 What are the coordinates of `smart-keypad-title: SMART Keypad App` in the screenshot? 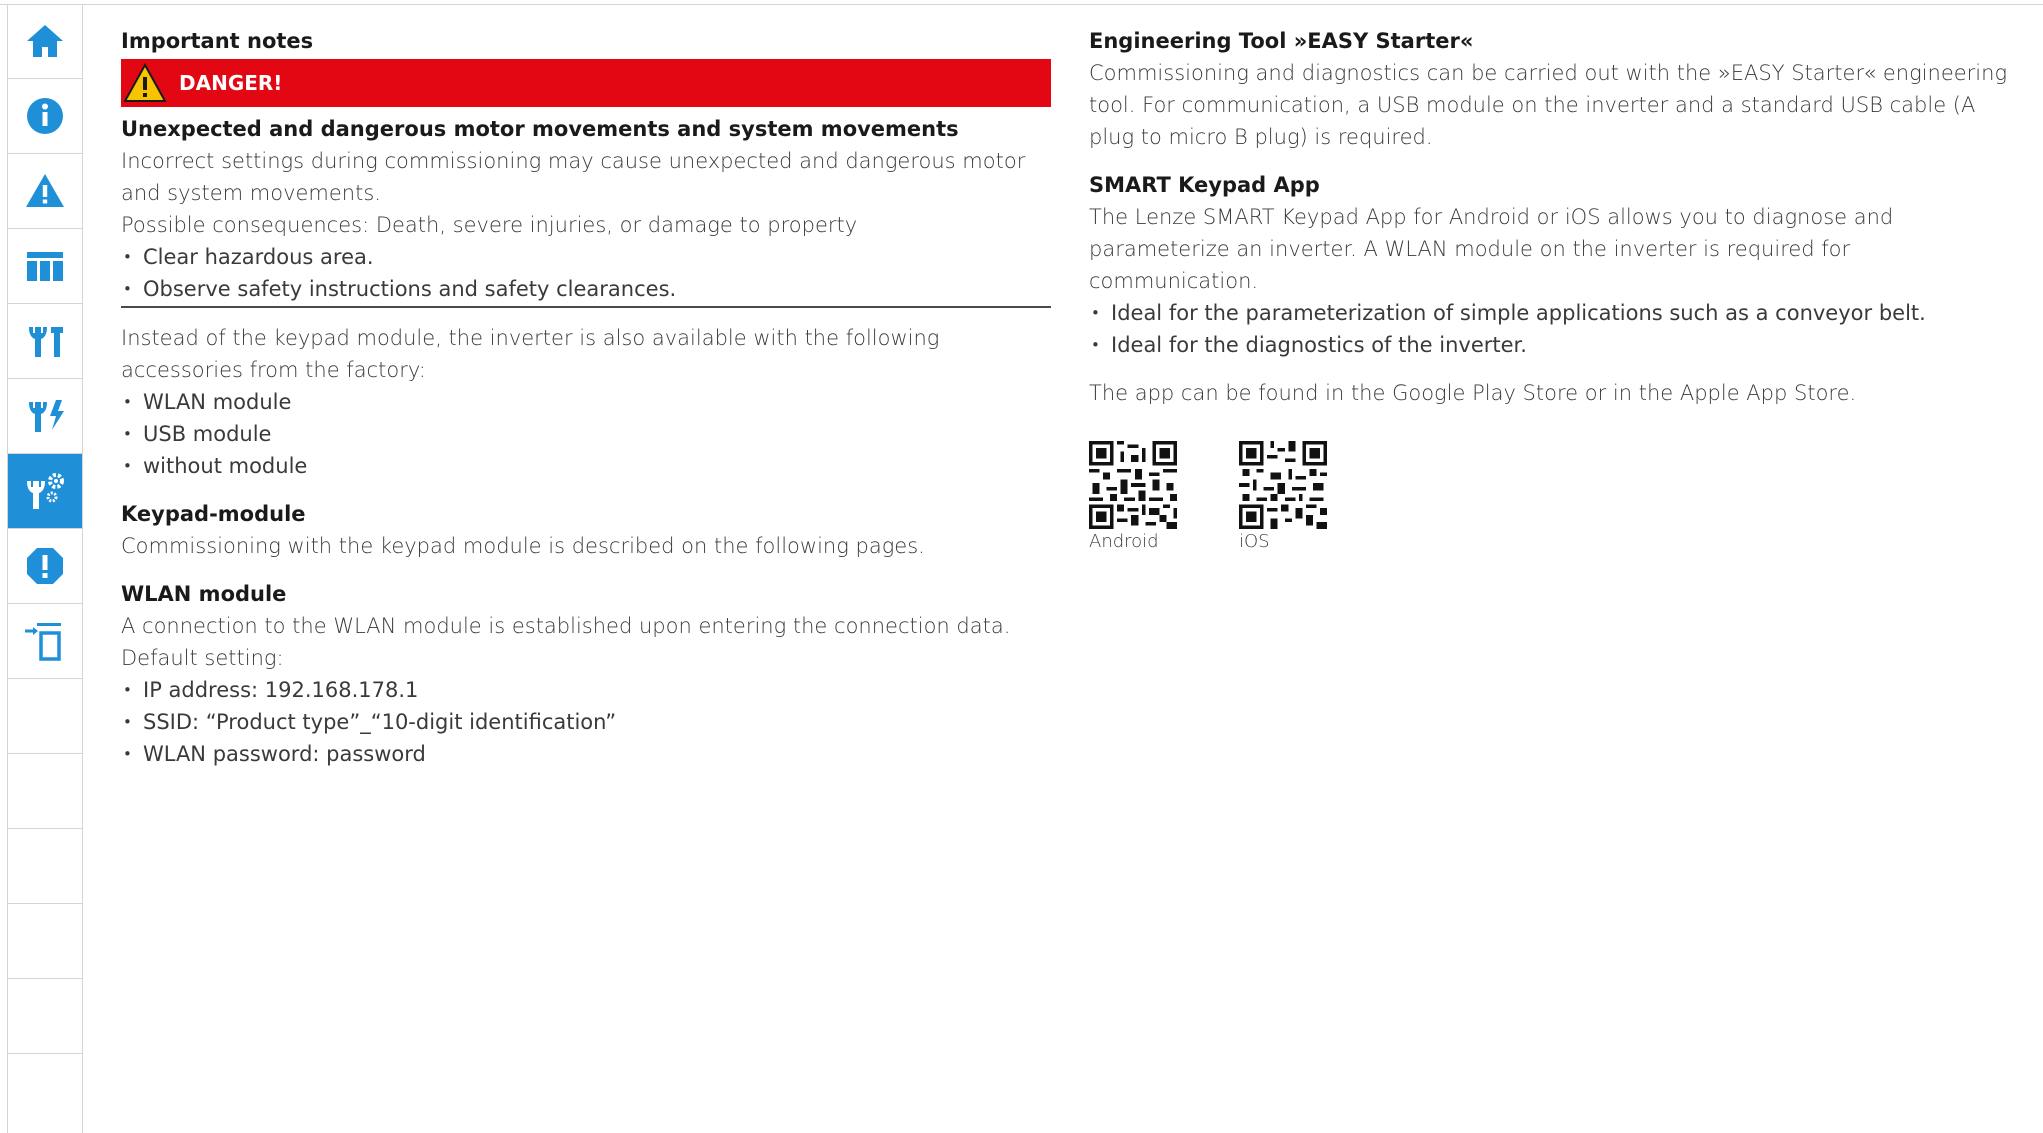 It's located at (1204, 185).